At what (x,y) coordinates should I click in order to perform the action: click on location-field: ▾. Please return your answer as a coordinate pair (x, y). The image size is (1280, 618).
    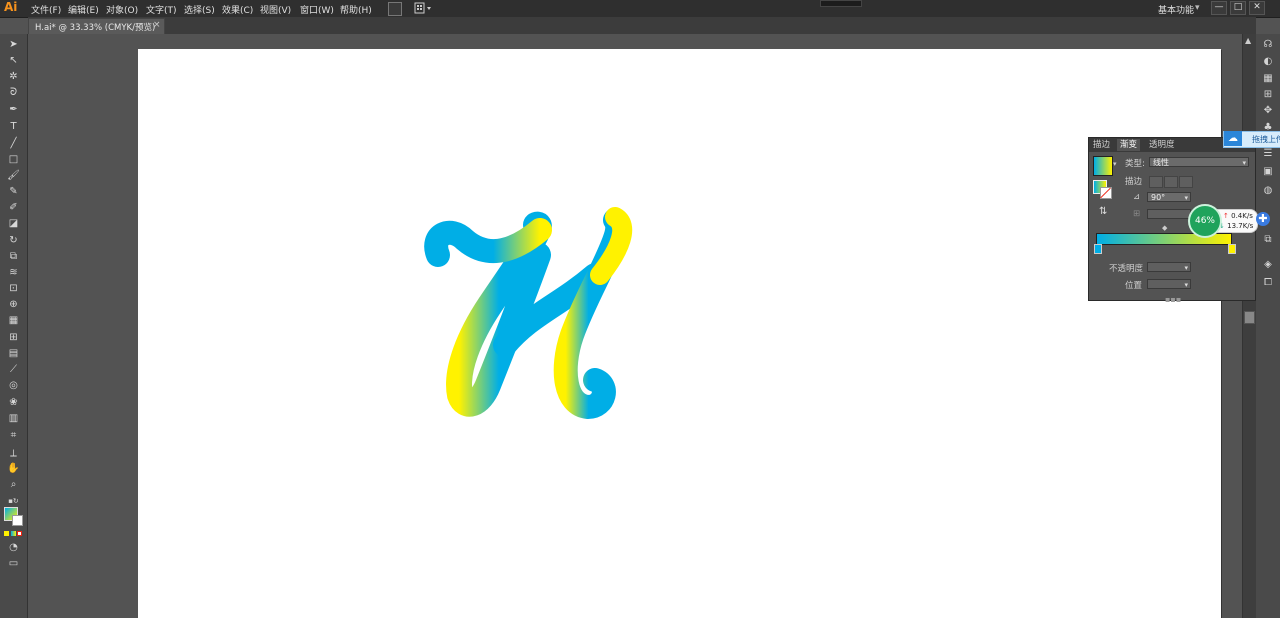
    Looking at the image, I should click on (1169, 284).